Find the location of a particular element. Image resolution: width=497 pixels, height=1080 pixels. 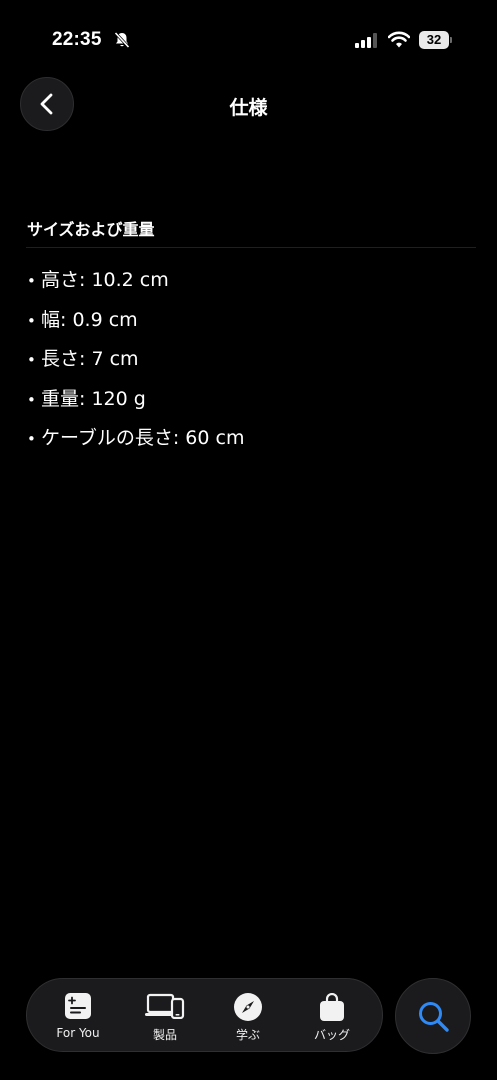

spec-item-cable-length: • ケーブルの長さ: 60 cm is located at coordinates (135, 444).